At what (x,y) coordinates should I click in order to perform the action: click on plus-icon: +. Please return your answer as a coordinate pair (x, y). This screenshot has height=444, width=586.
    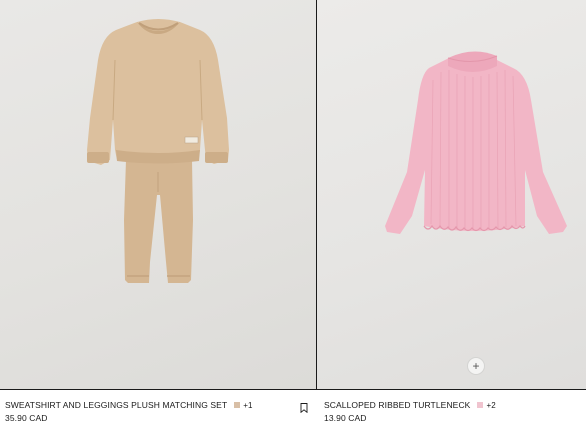
    Looking at the image, I should click on (476, 366).